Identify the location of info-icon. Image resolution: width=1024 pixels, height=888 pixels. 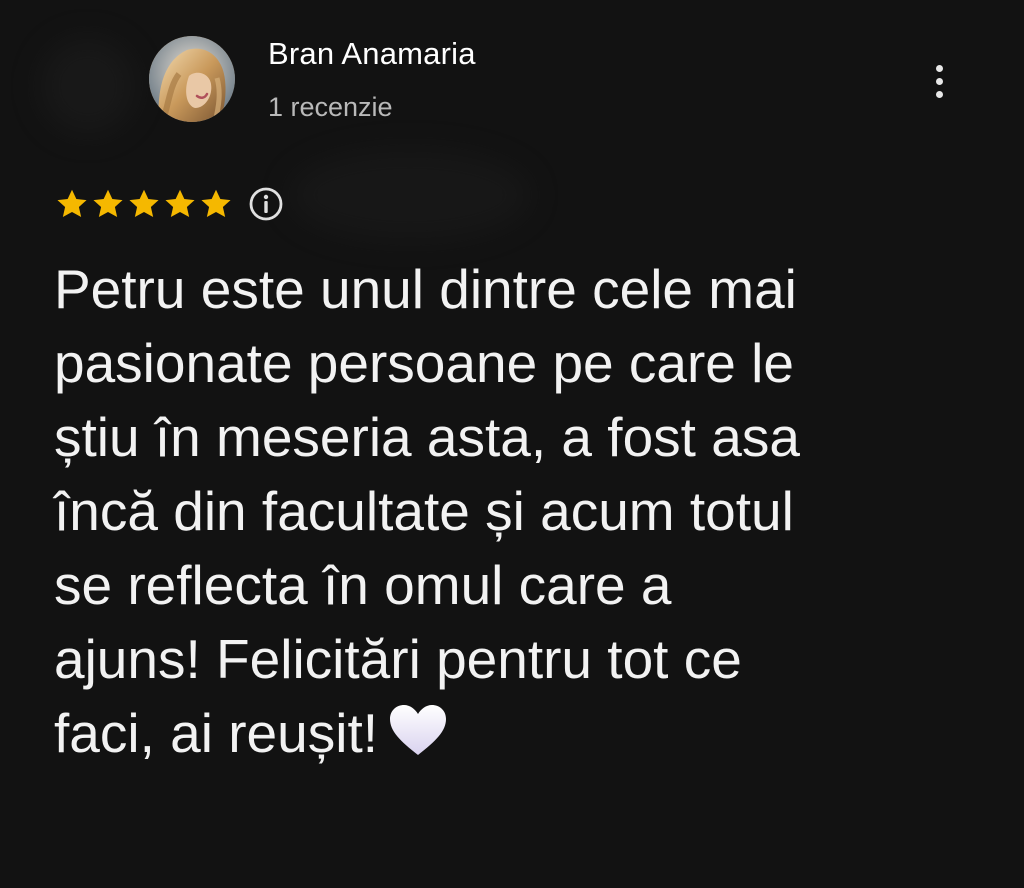
(266, 204).